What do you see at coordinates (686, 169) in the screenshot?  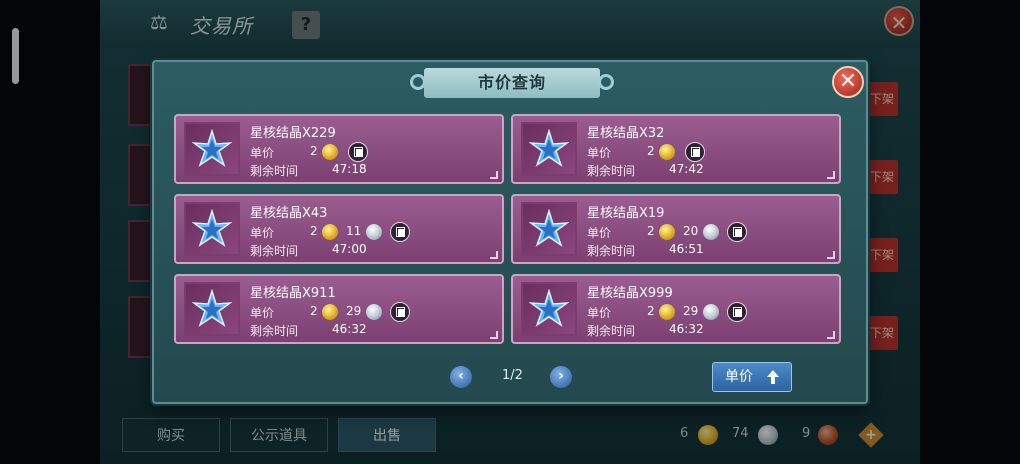 I see `time-remaining: 47:42` at bounding box center [686, 169].